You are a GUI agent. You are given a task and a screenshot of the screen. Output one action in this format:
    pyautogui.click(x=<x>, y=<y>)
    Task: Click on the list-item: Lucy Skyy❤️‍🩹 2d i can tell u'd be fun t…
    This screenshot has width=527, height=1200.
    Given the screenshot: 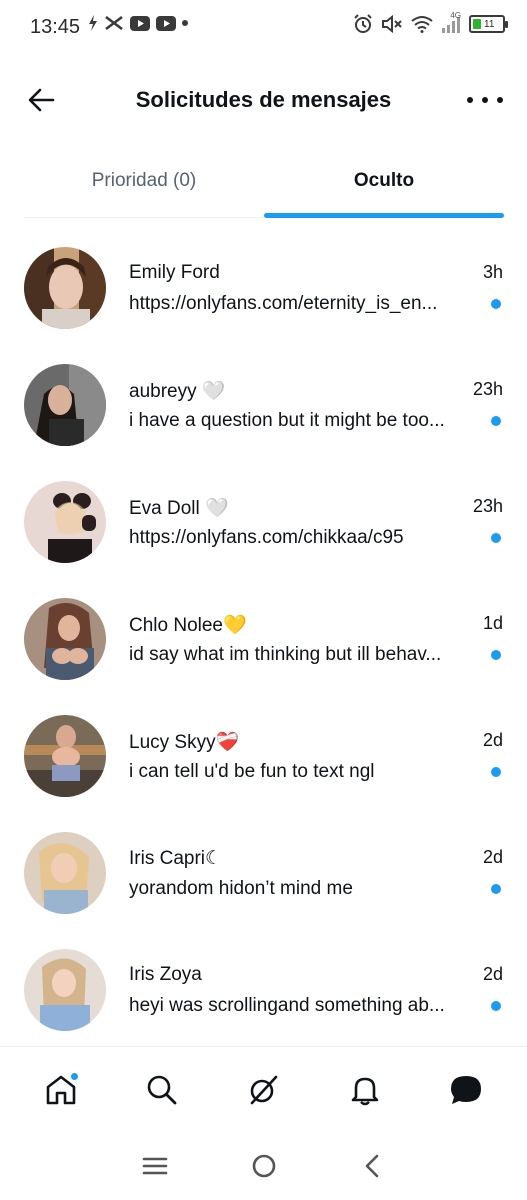 What is the action you would take?
    pyautogui.click(x=263, y=756)
    